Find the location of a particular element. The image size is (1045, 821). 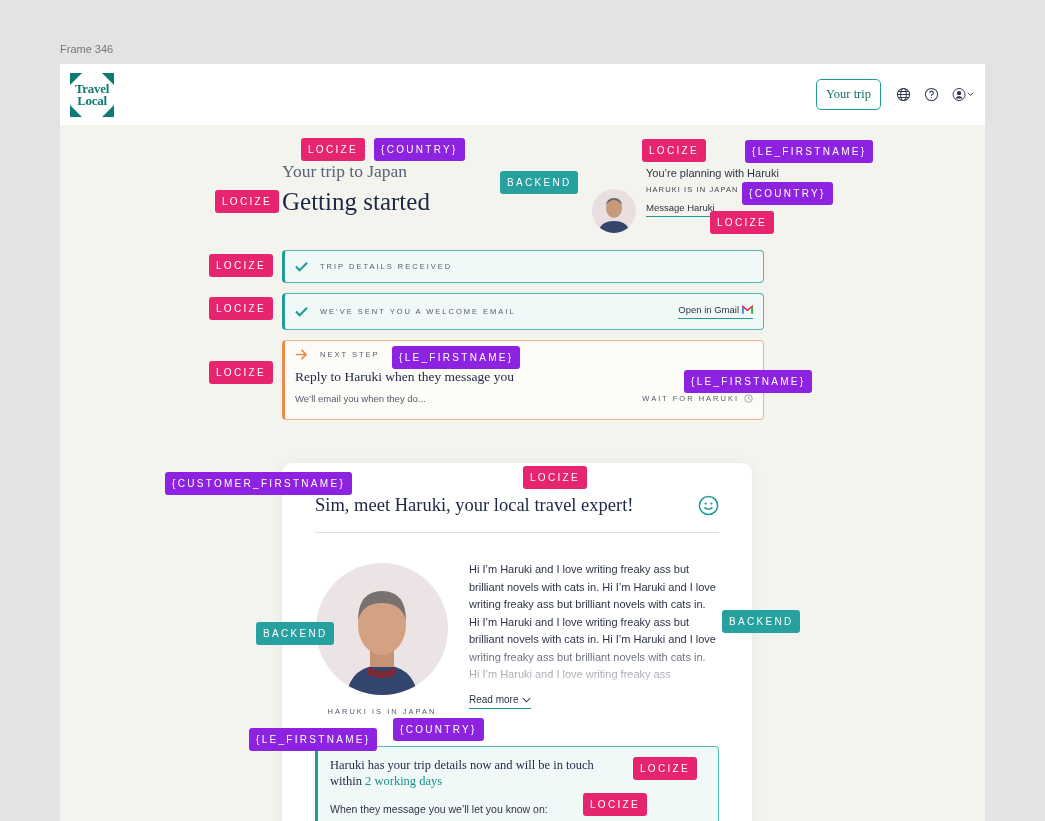

clock-icon is located at coordinates (748, 398).